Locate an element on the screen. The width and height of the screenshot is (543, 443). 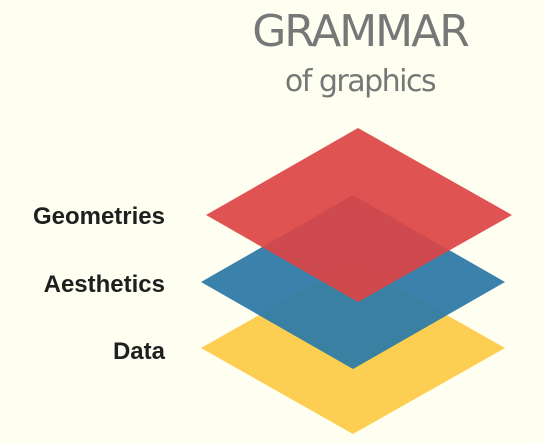
aesthetics-label: Aesthetics is located at coordinates (104, 284).